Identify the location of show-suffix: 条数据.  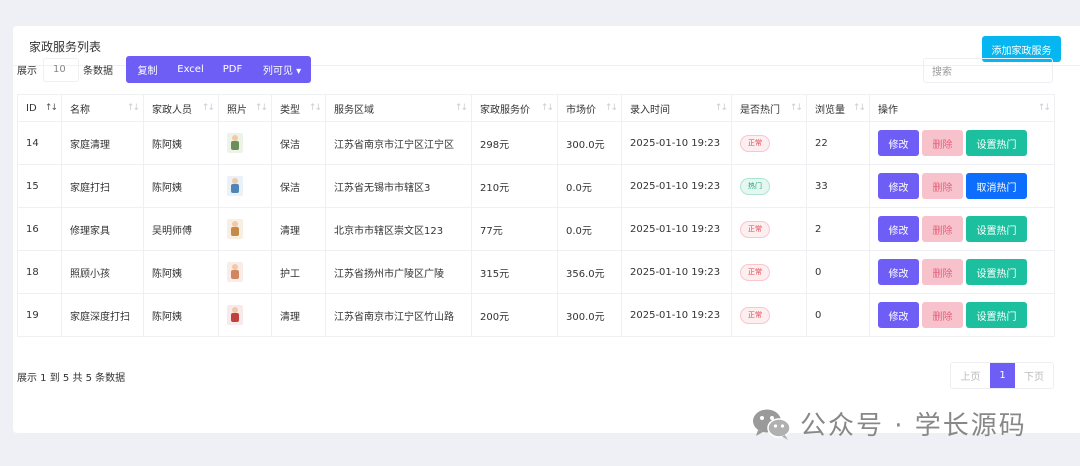
(98, 71).